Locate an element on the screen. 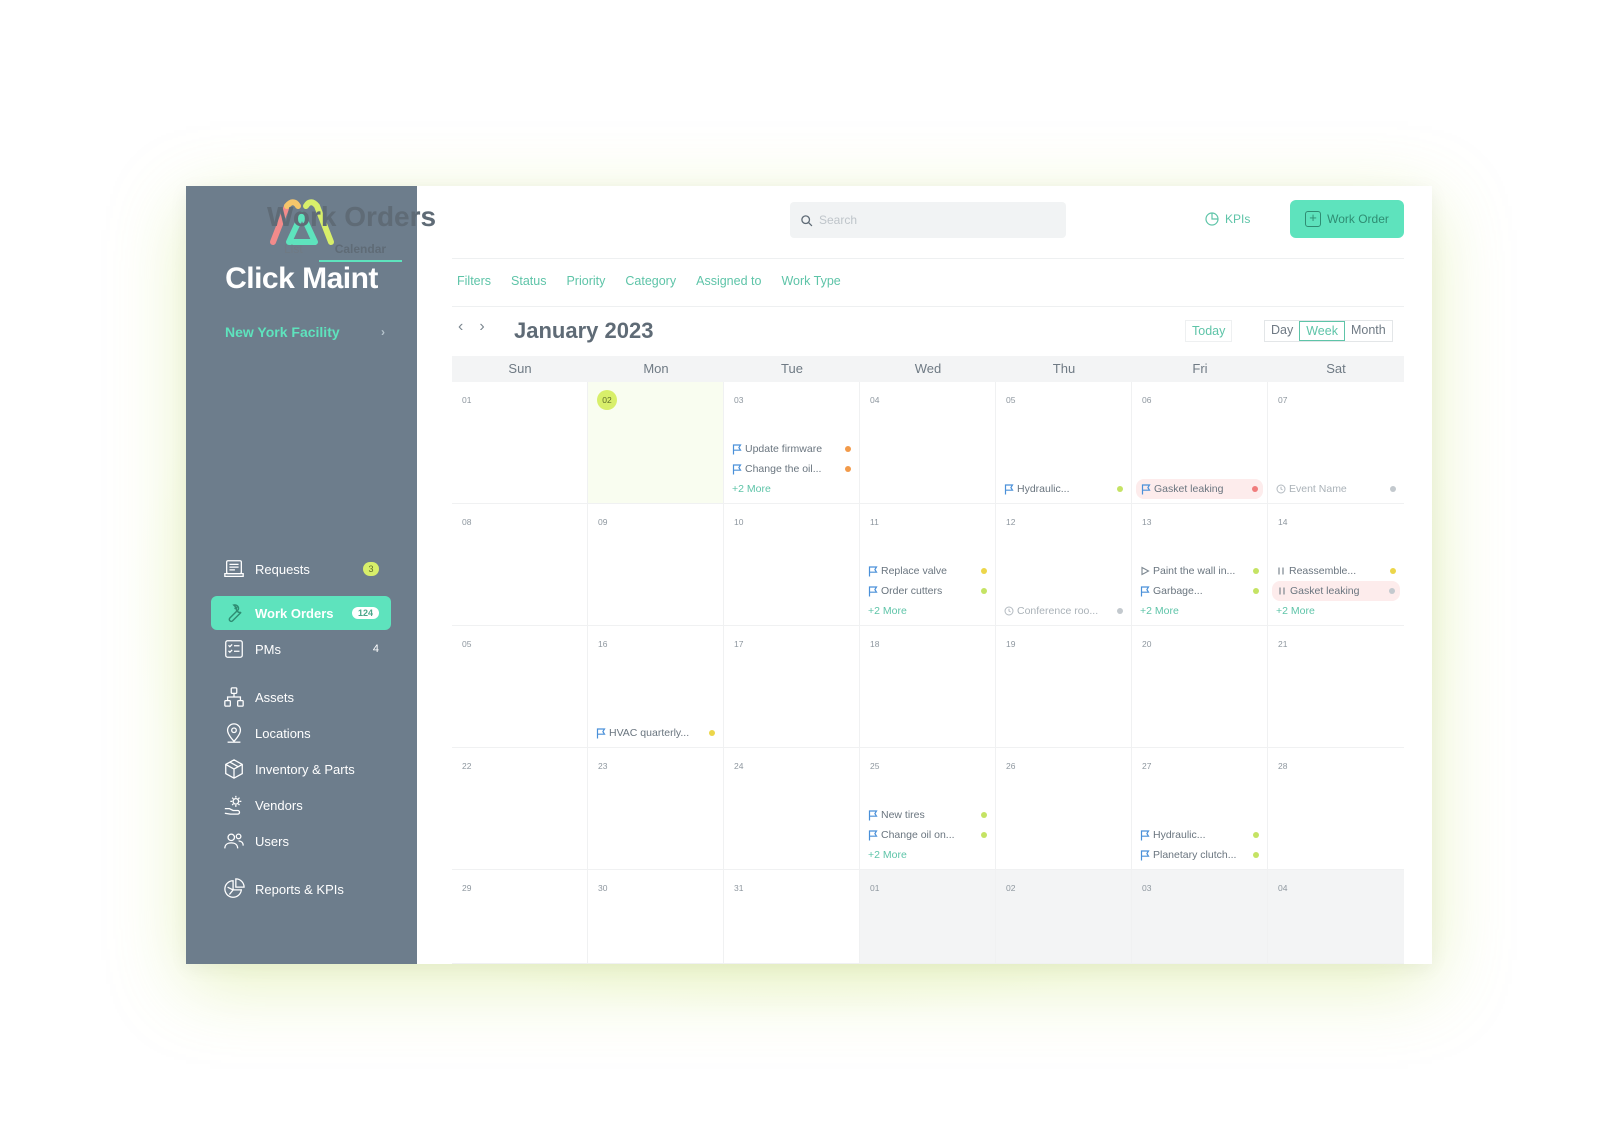 This screenshot has width=1600, height=1138. calendar-day-cell: 30 is located at coordinates (656, 917).